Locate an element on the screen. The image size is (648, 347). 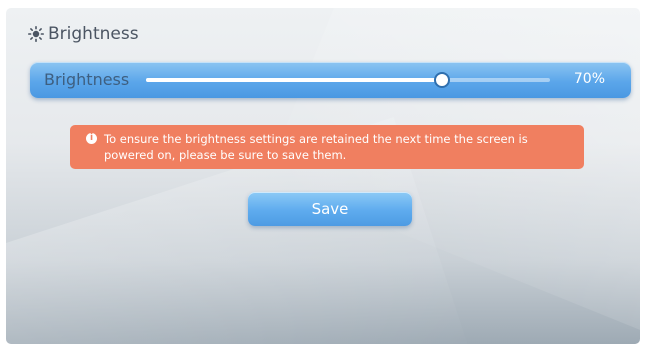
info-icon: i is located at coordinates (91, 138).